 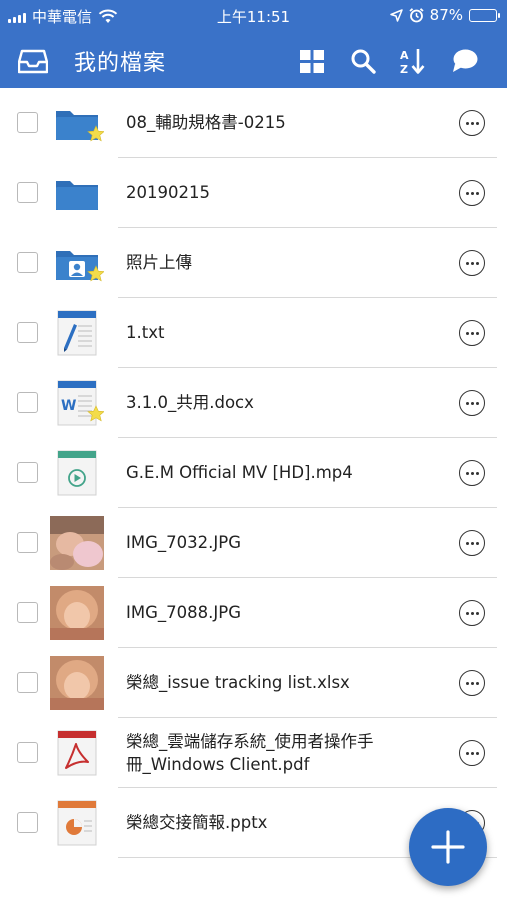 I want to click on file-row: IMG_7032.JPG, so click(x=253, y=543).